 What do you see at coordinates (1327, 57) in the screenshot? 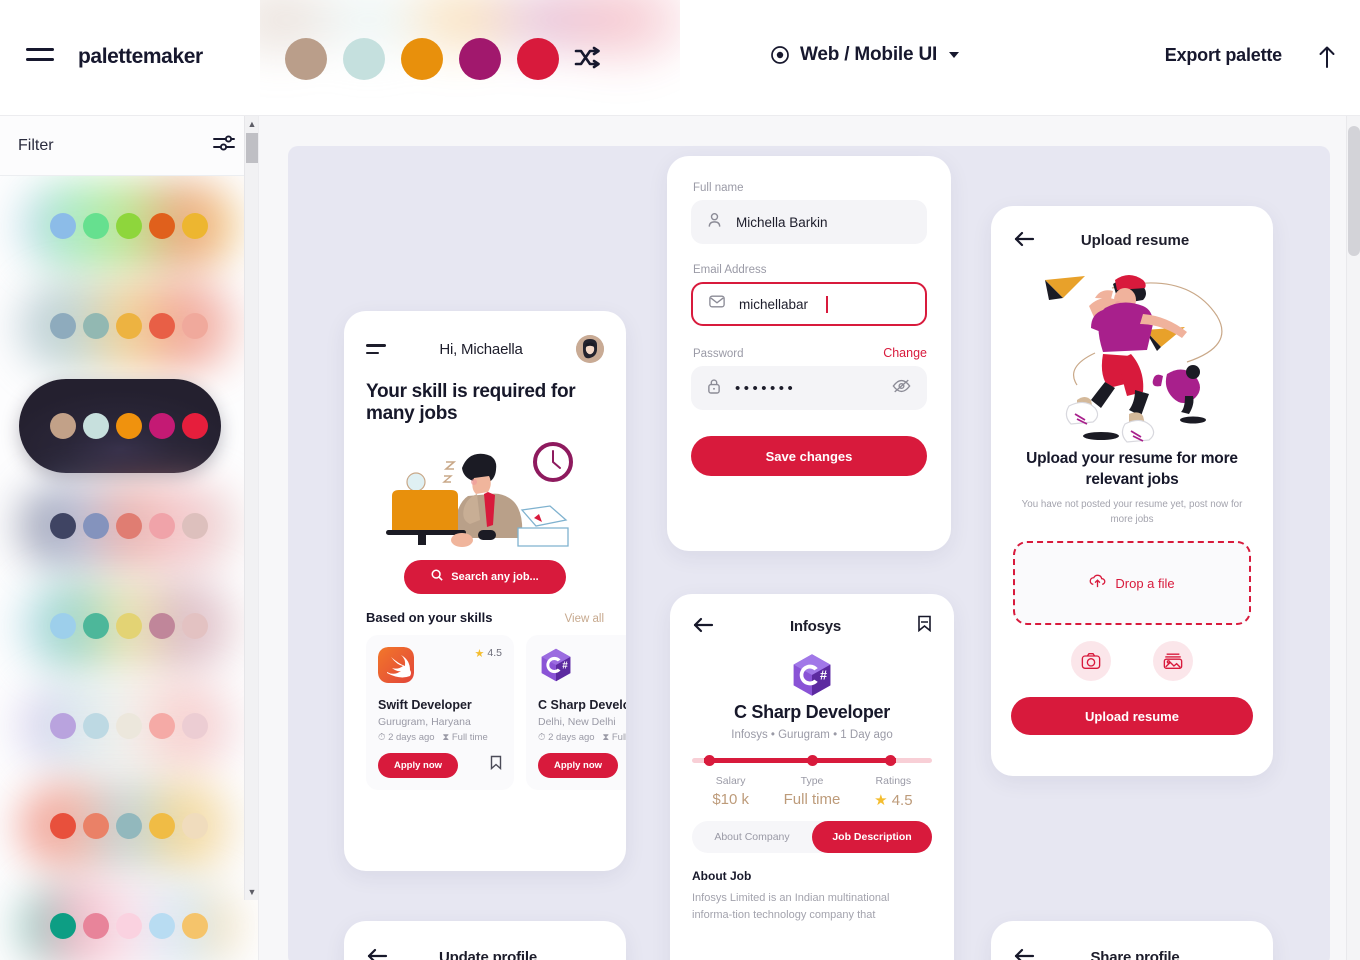
I see `arrow-up-icon` at bounding box center [1327, 57].